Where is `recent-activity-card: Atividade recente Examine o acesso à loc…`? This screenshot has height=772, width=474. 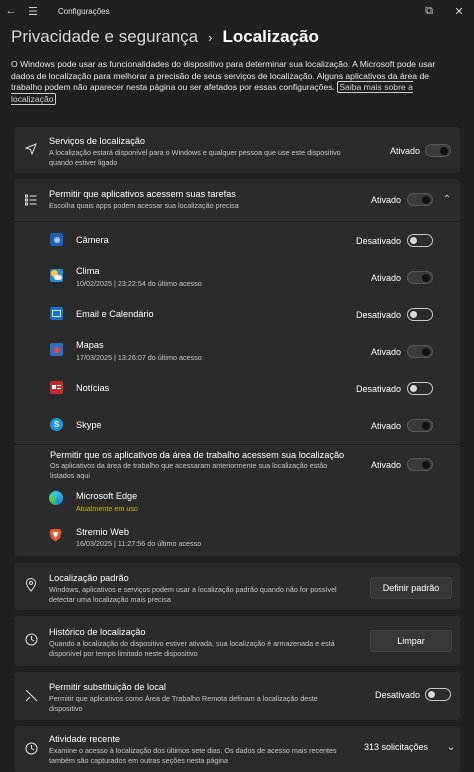 recent-activity-card: Atividade recente Examine o acesso à loc… is located at coordinates (237, 749).